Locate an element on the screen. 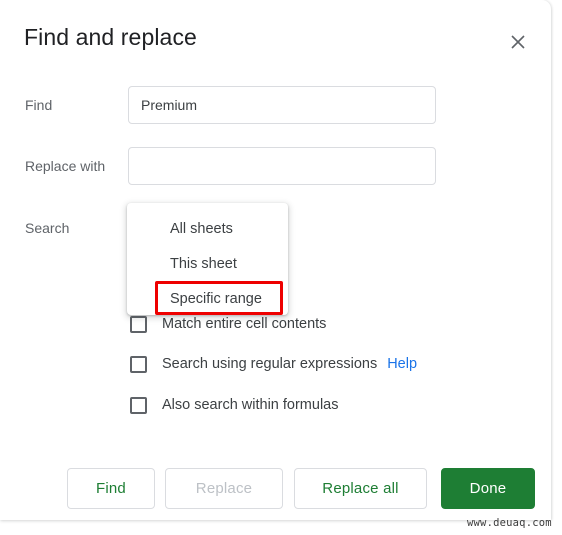 This screenshot has height=535, width=562. checkbox-match-entire-cell-contents is located at coordinates (138, 324).